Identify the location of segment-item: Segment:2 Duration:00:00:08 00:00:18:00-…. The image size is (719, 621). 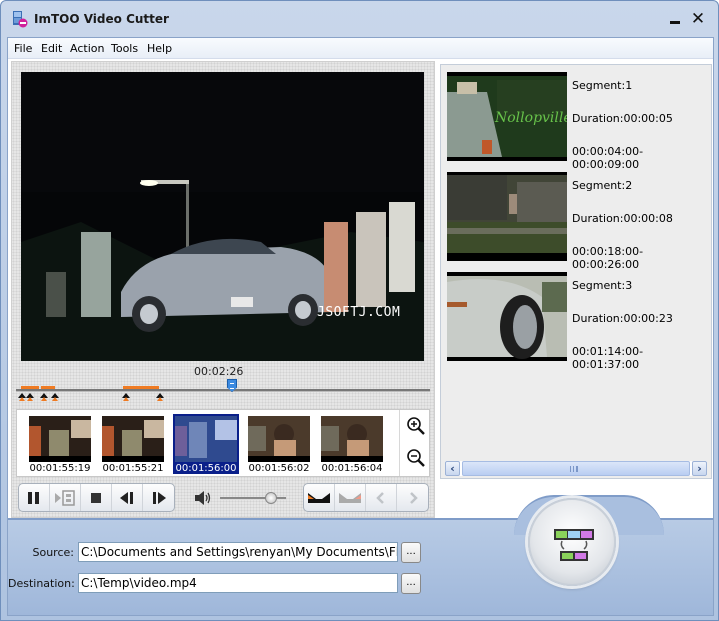
(578, 221).